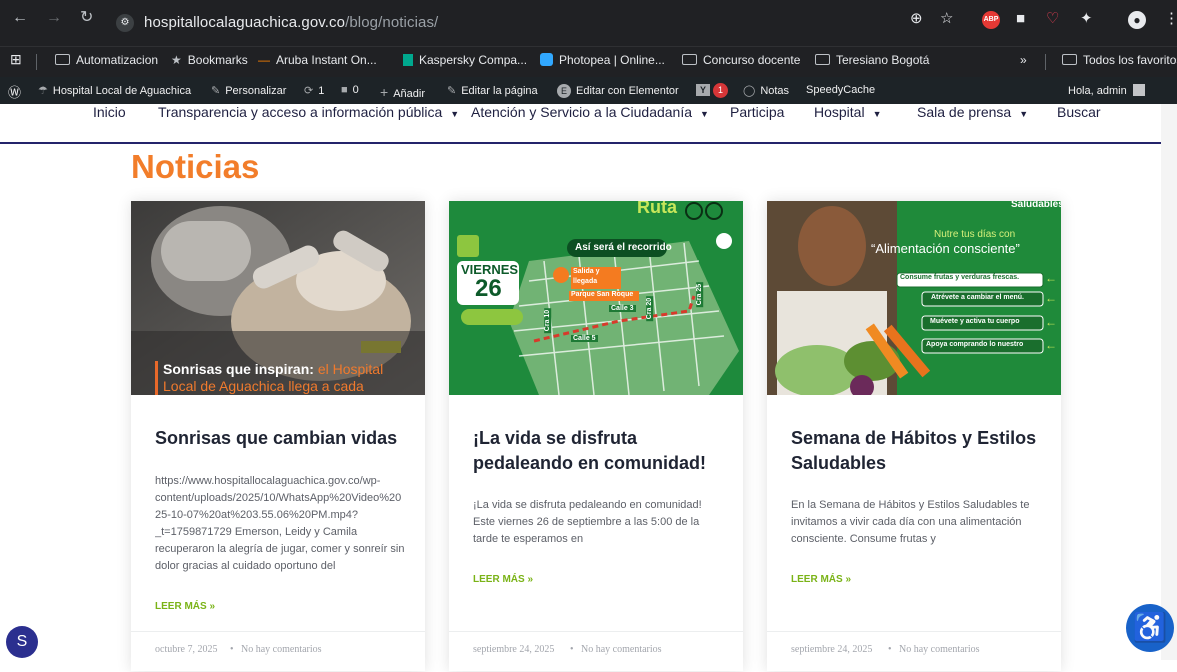 The image size is (1177, 672). I want to click on wp-customize: ✎ Personalizar, so click(248, 90).